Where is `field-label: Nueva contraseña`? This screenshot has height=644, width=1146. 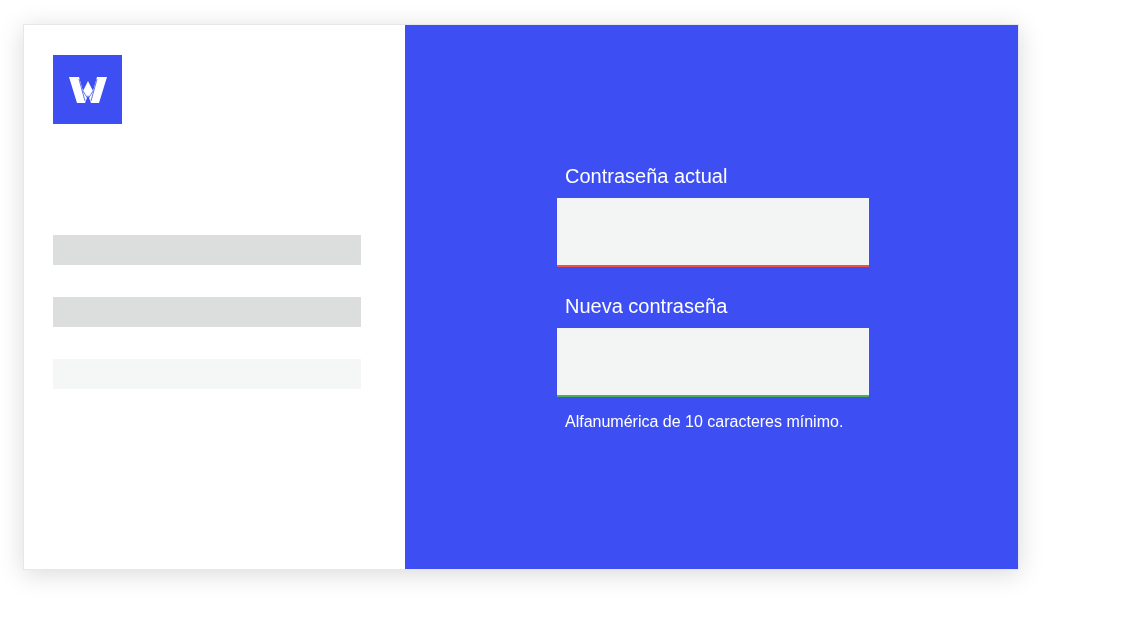 field-label: Nueva contraseña is located at coordinates (646, 306).